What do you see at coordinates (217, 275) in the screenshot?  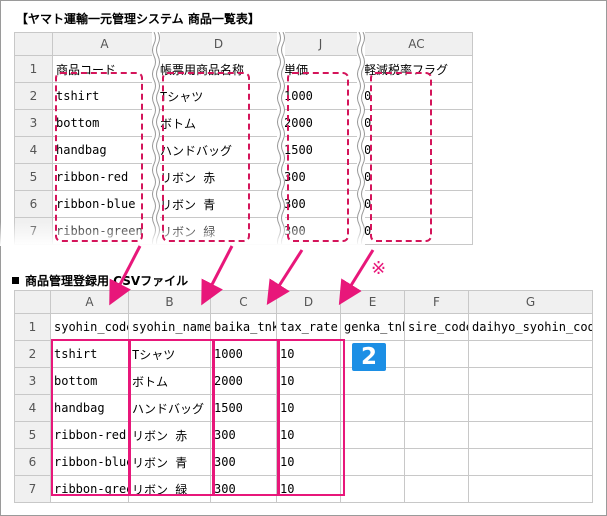 I see `arrow-name` at bounding box center [217, 275].